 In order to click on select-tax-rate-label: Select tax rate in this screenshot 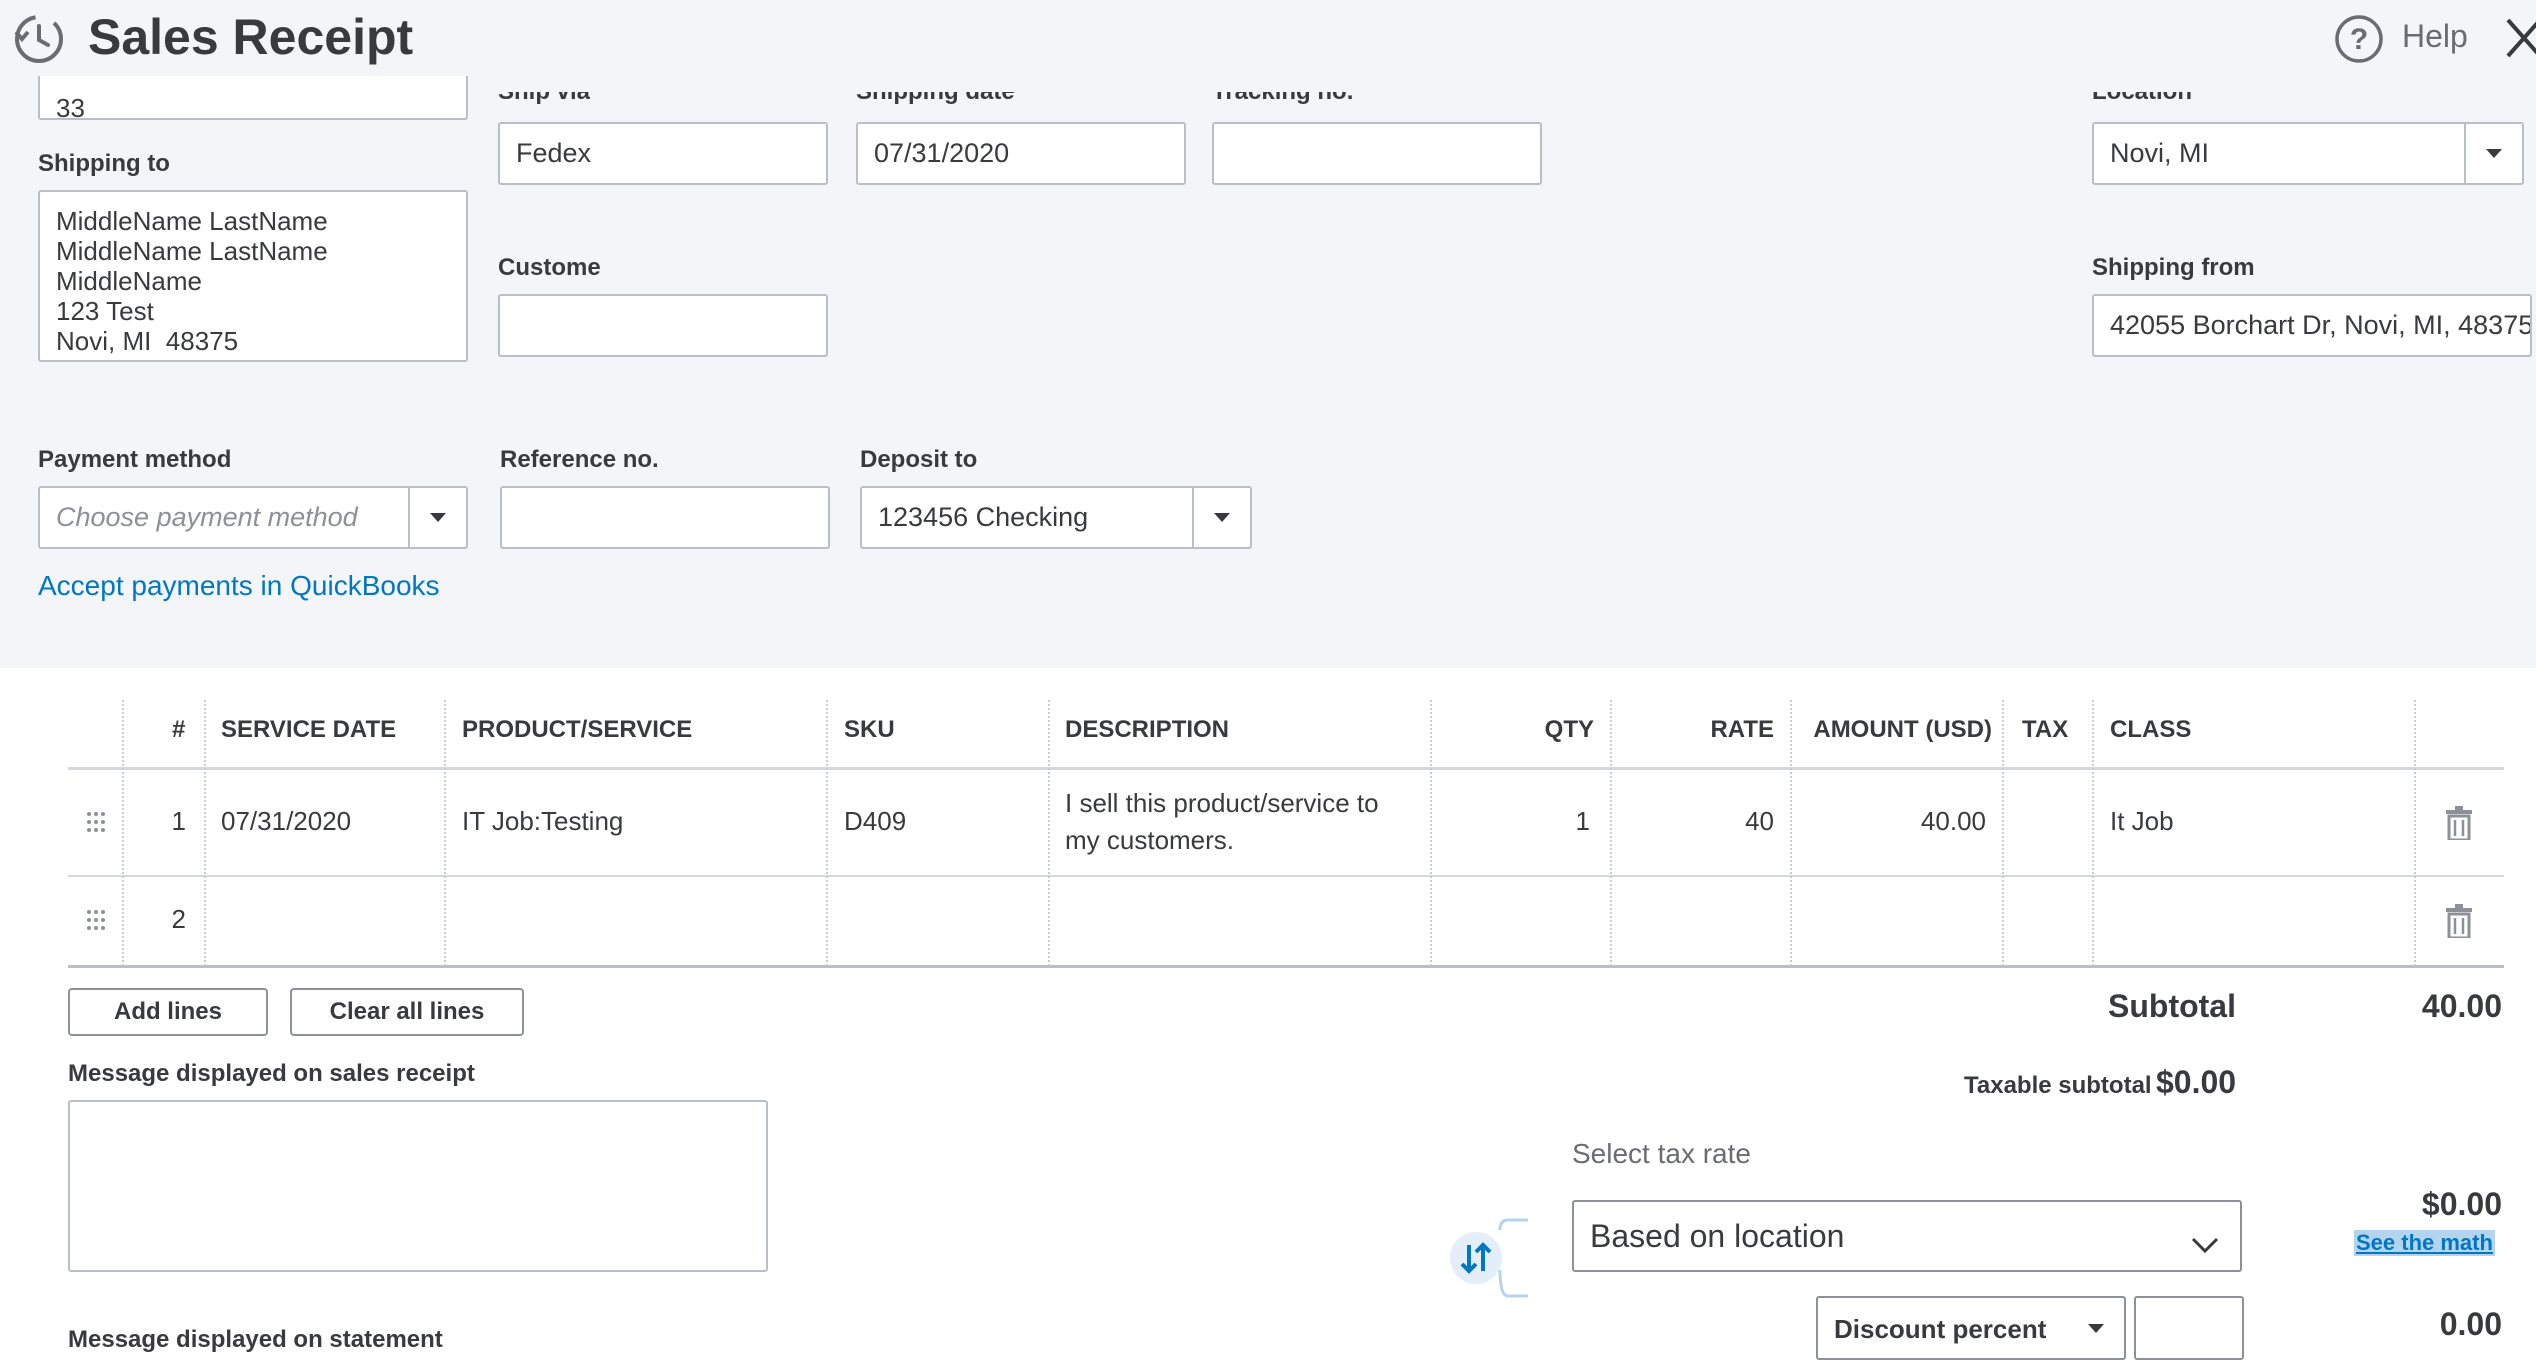, I will do `click(1661, 1153)`.